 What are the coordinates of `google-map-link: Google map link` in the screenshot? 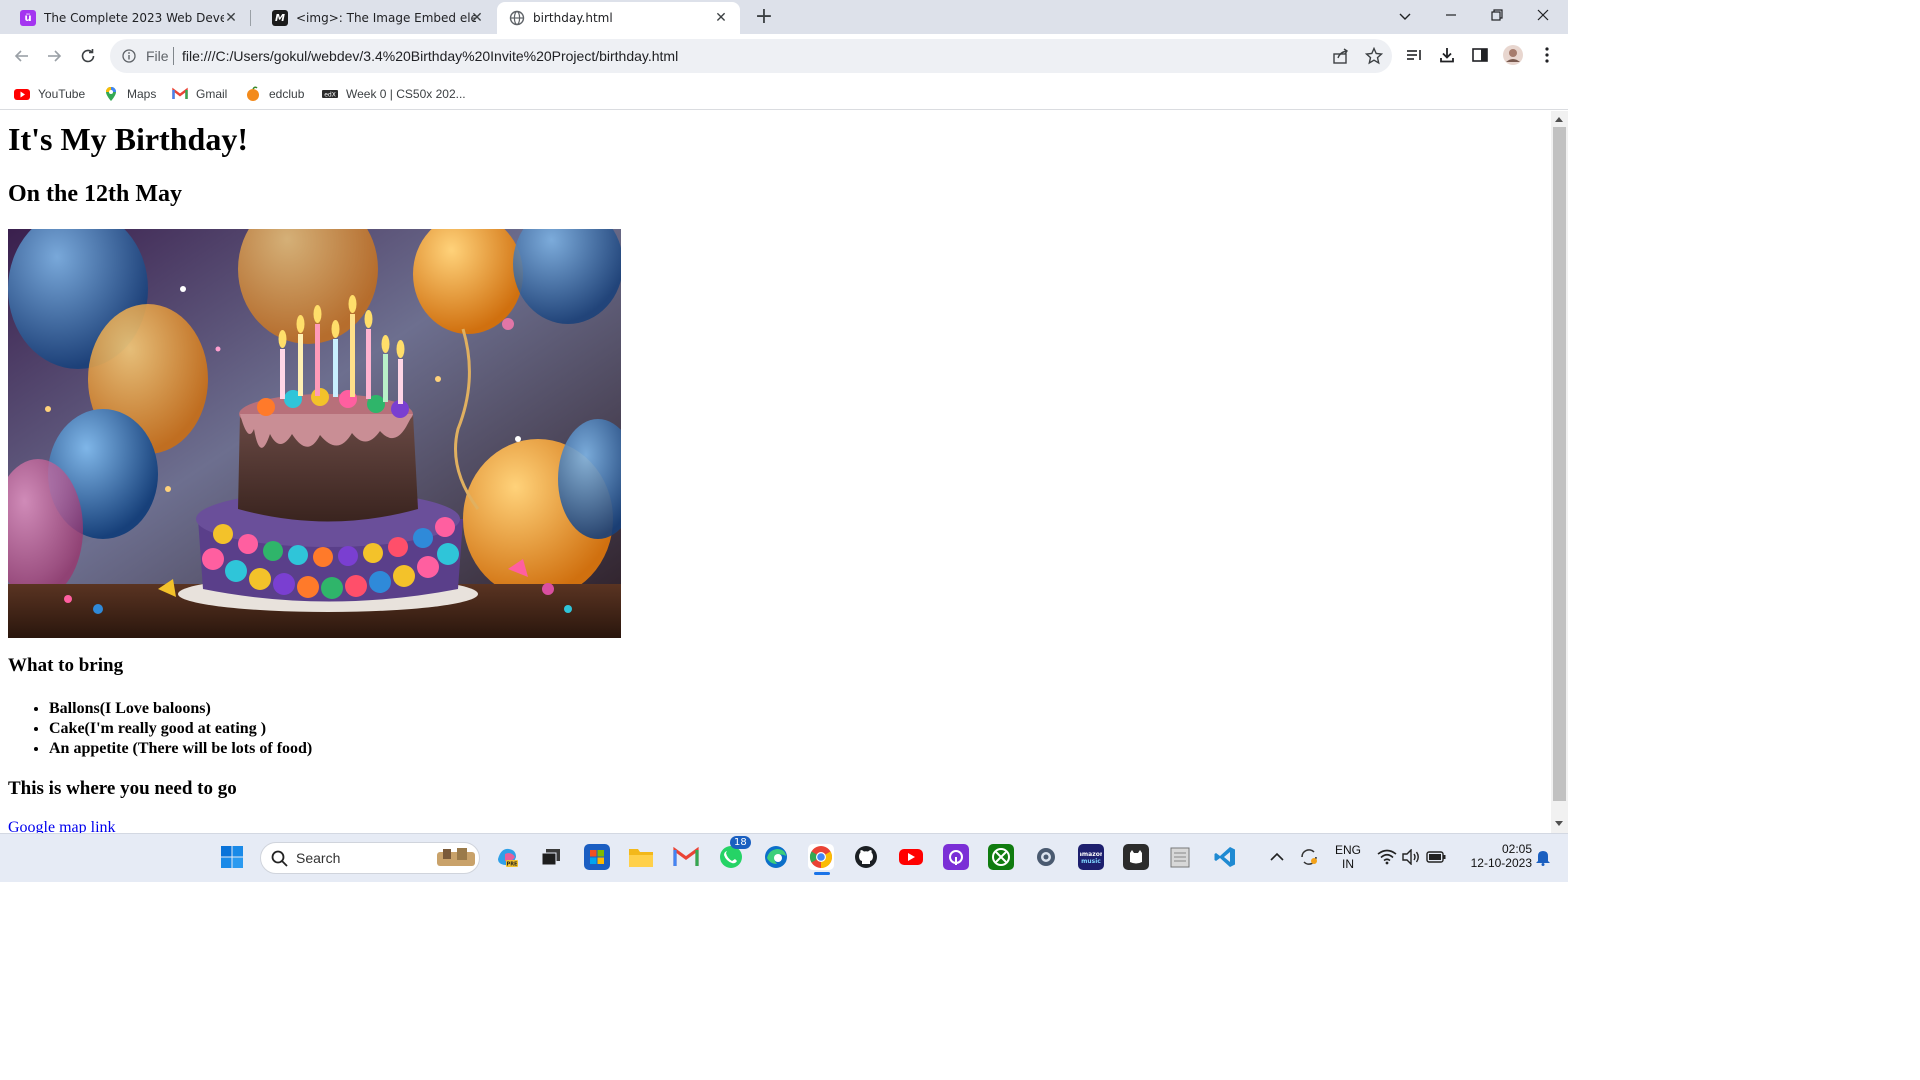 It's located at (62, 826).